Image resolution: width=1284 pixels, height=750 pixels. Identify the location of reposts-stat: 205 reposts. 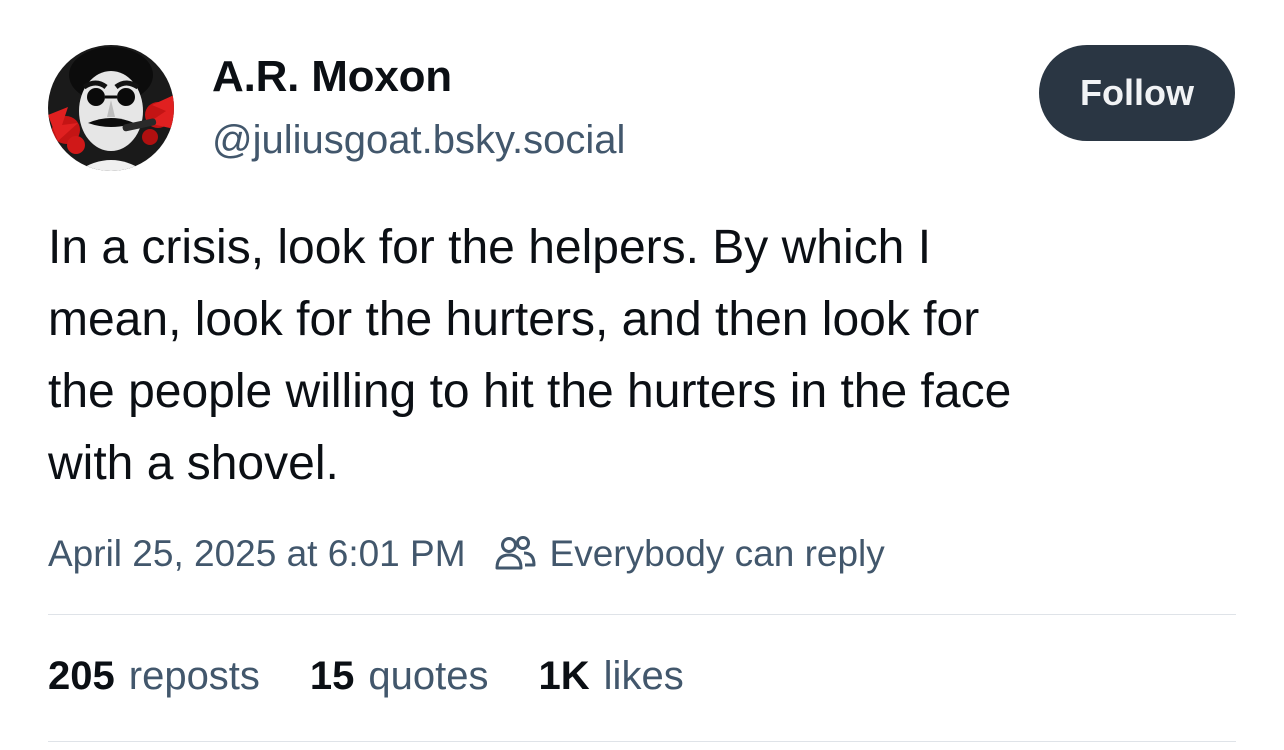
(154, 676).